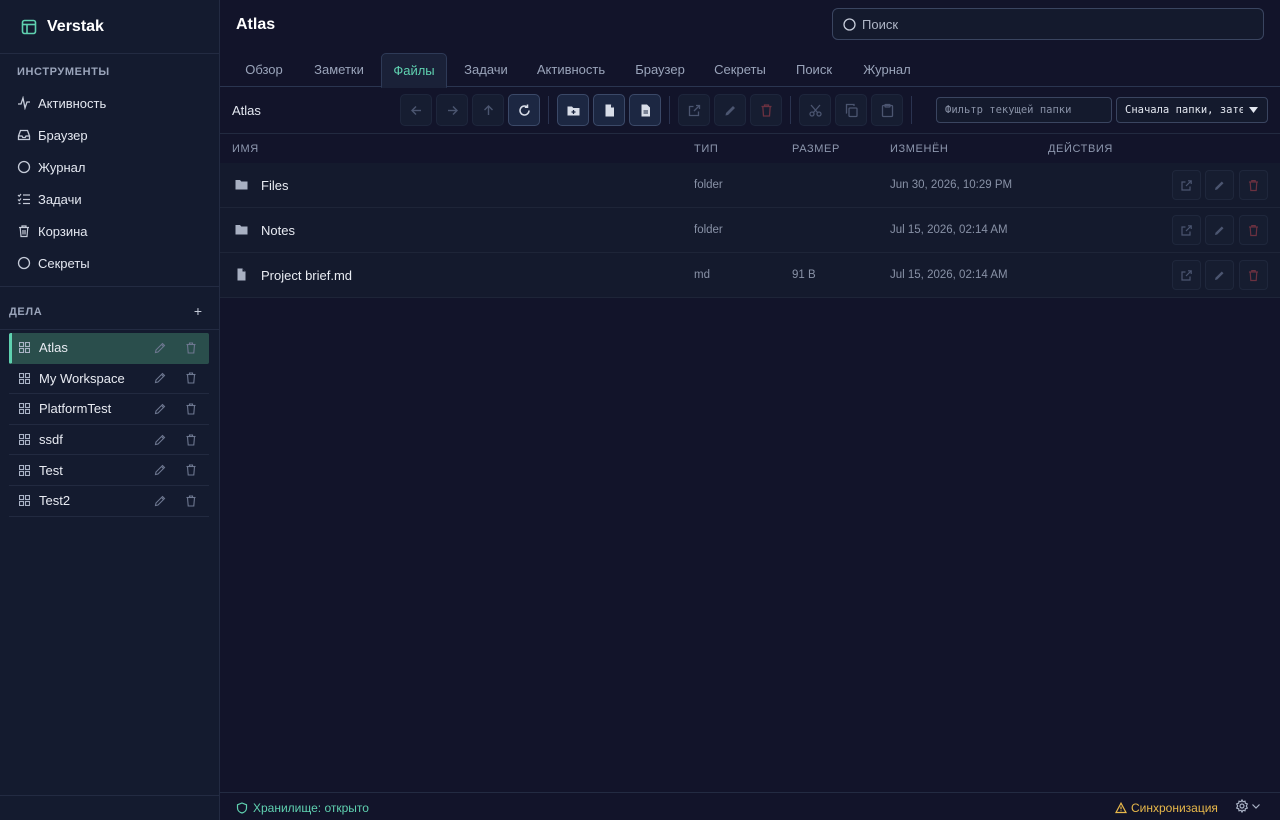  I want to click on tab-activity: Активность, so click(571, 70).